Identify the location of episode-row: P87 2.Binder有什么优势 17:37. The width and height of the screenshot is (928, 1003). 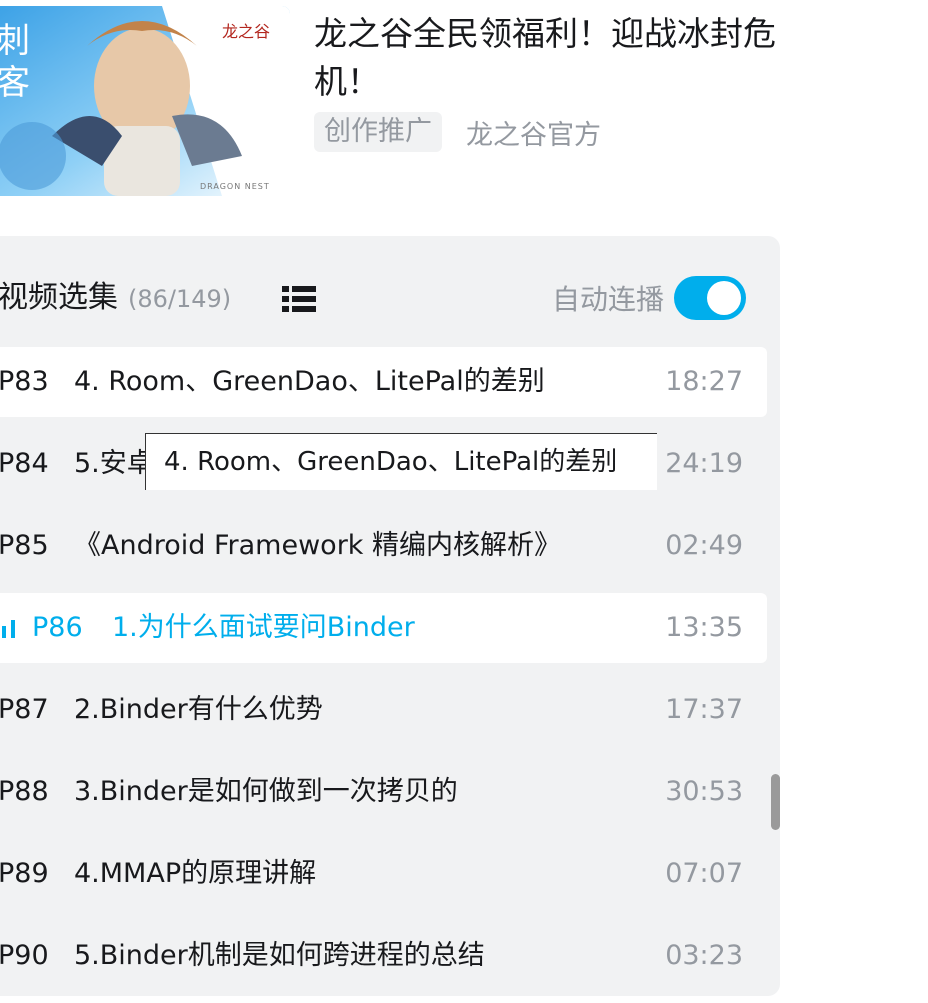
(383, 710).